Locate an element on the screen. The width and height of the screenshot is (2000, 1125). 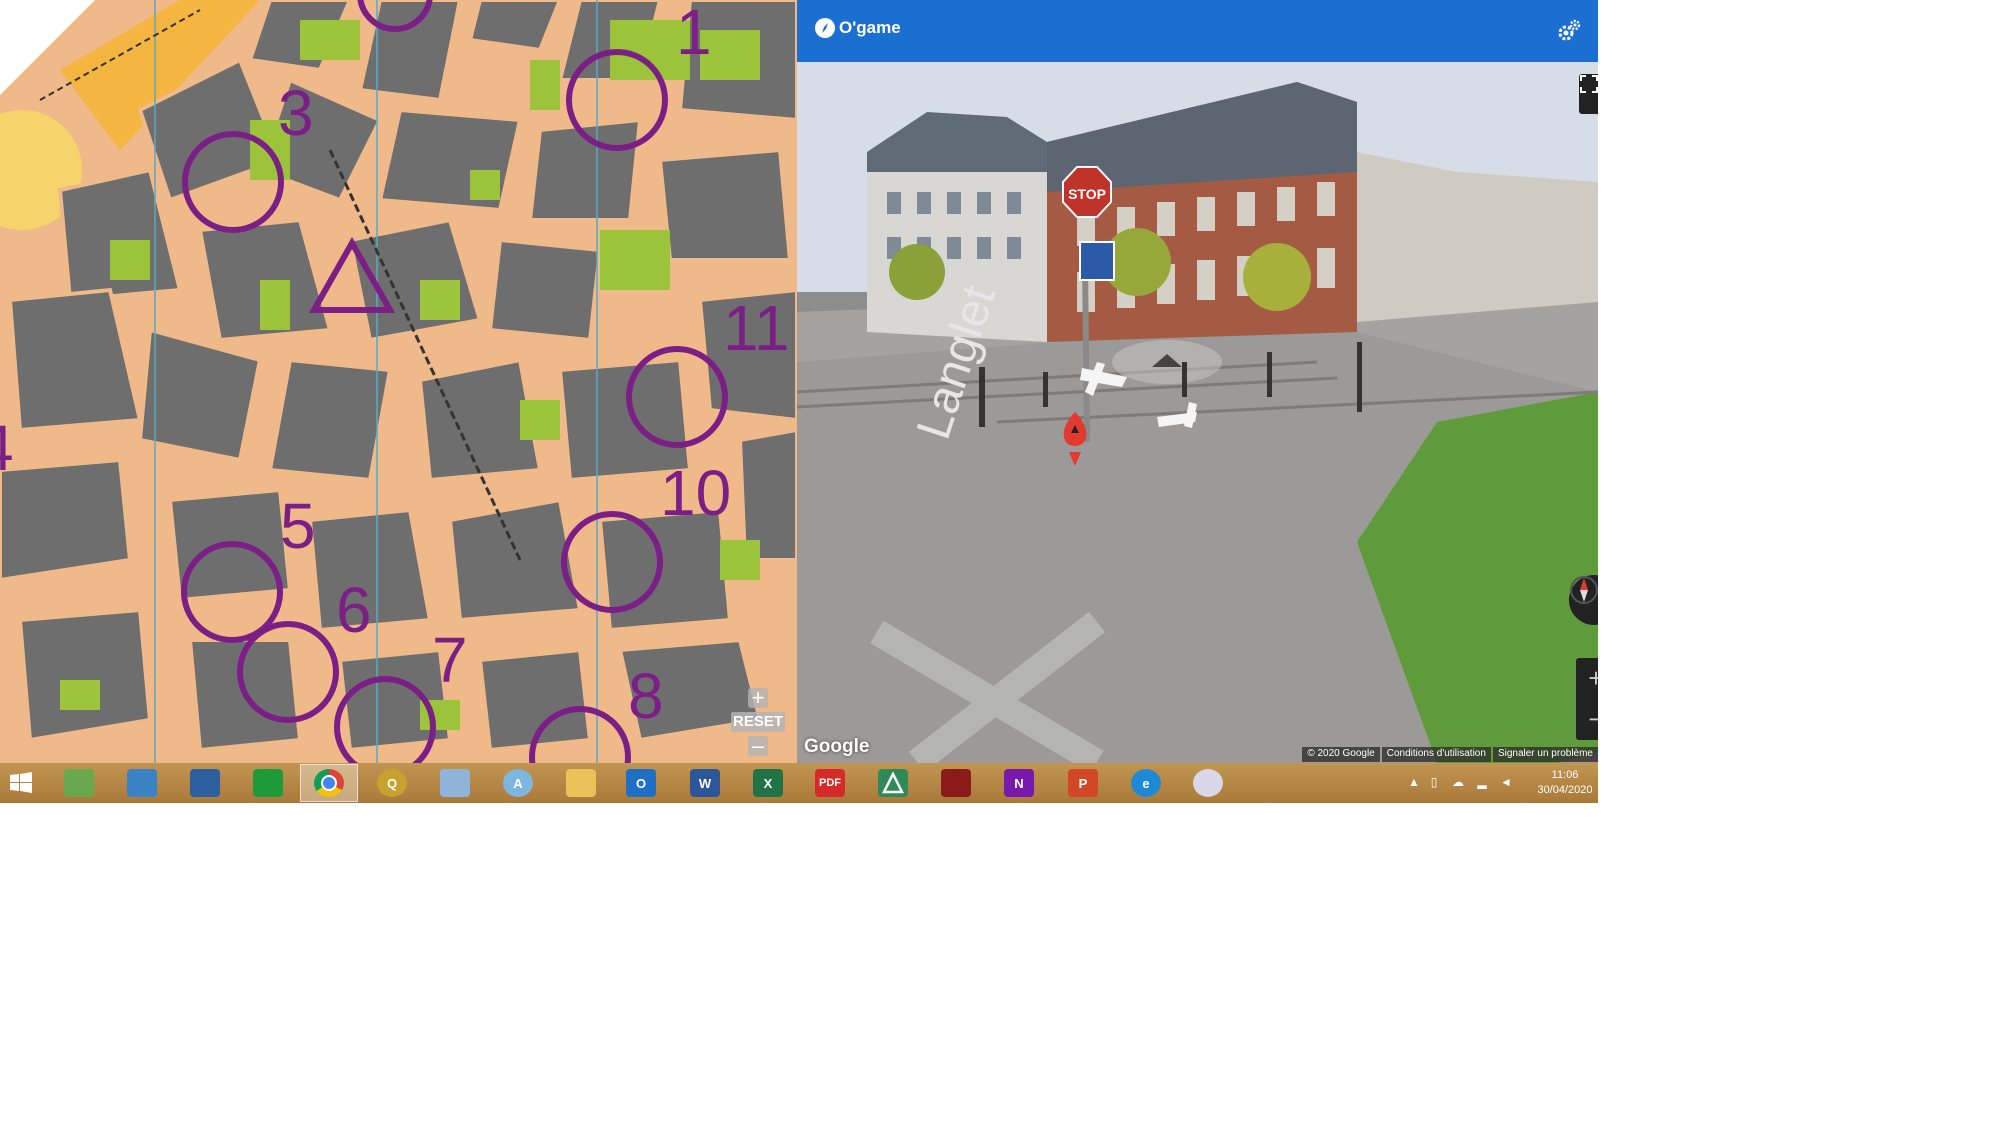
pdf-icon: PDF is located at coordinates (830, 783).